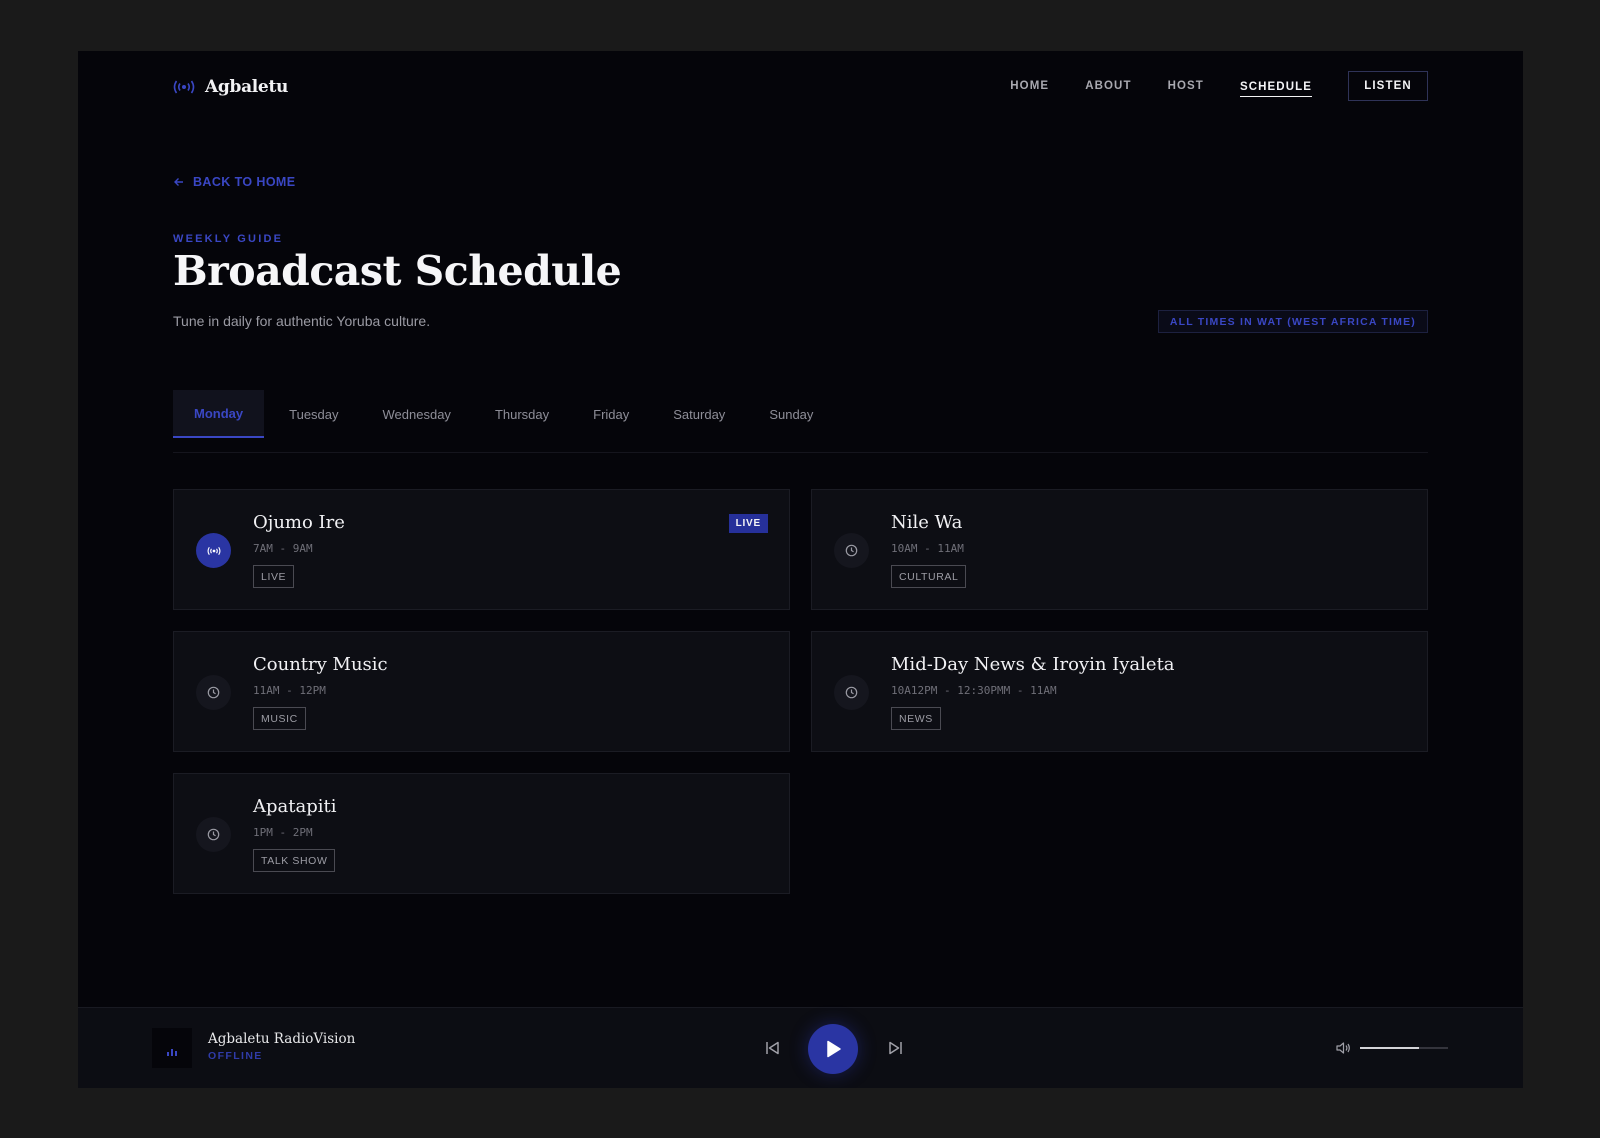 This screenshot has height=1138, width=1600. Describe the element at coordinates (283, 548) in the screenshot. I see `program-time: 7AM - 9AM` at that location.